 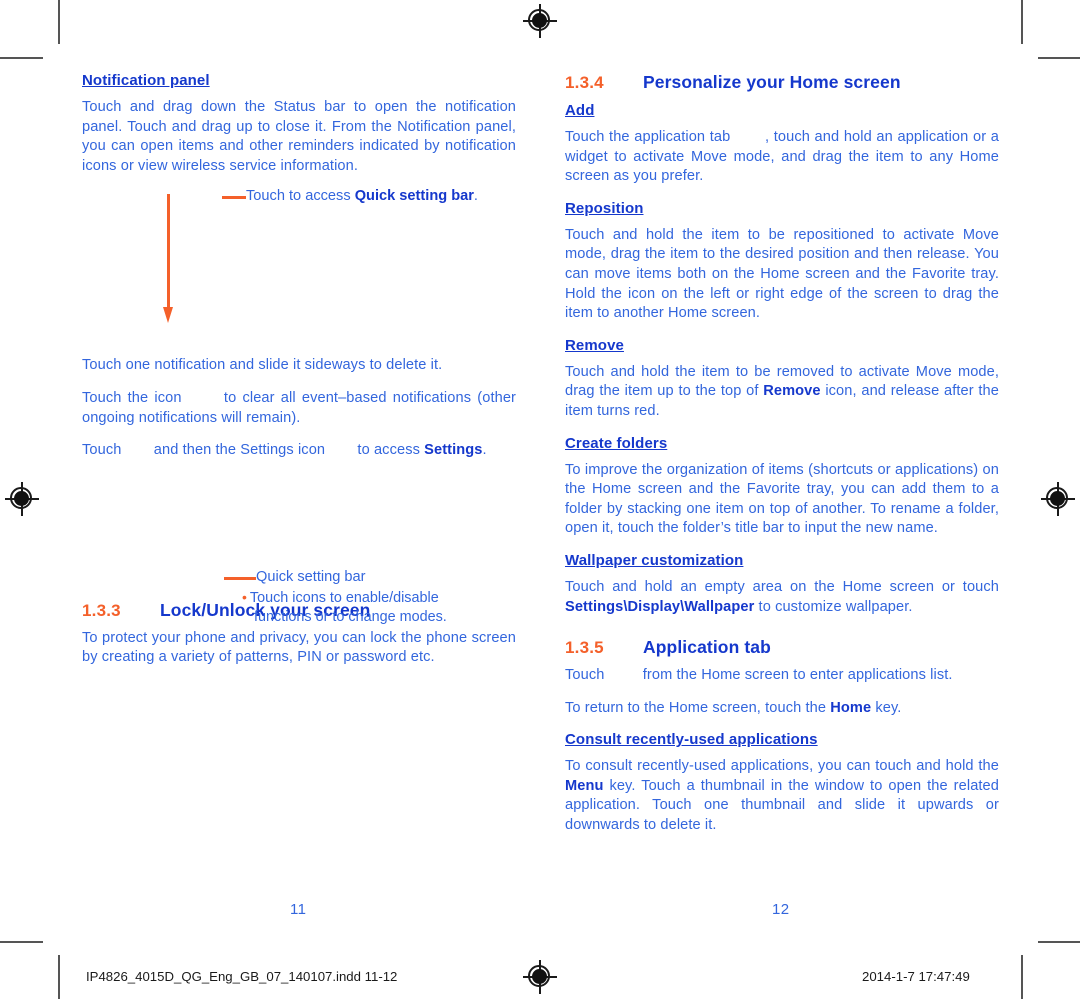 I want to click on callout-bullet-text-1: Touch icons to enable/disable, so click(x=344, y=597).